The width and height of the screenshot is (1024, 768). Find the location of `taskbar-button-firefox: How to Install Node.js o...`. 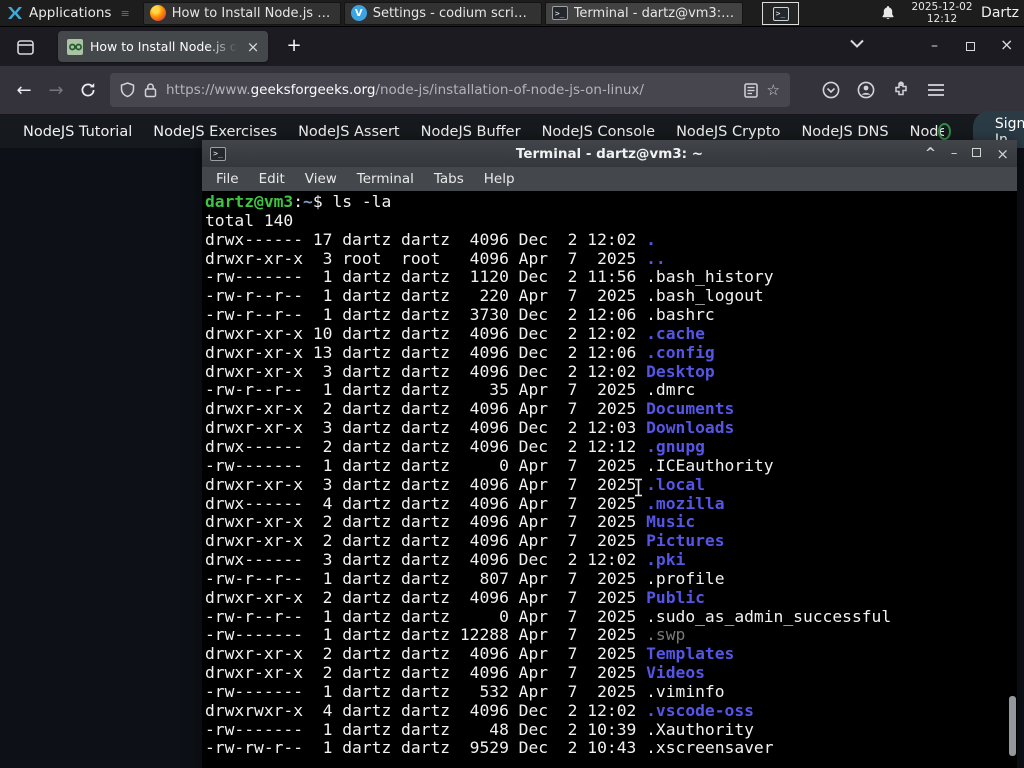

taskbar-button-firefox: How to Install Node.js o... is located at coordinates (241, 13).